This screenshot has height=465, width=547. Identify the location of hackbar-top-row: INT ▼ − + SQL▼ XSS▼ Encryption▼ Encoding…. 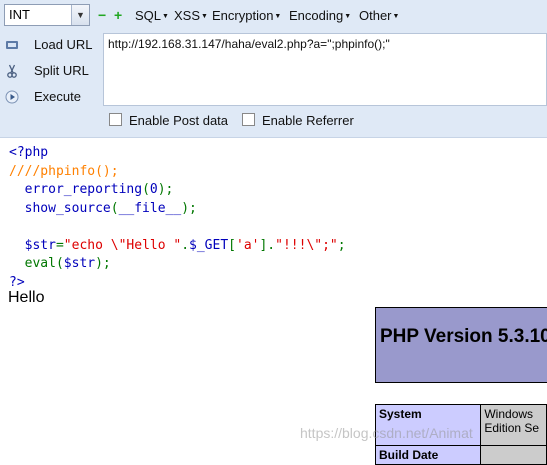
(273, 16).